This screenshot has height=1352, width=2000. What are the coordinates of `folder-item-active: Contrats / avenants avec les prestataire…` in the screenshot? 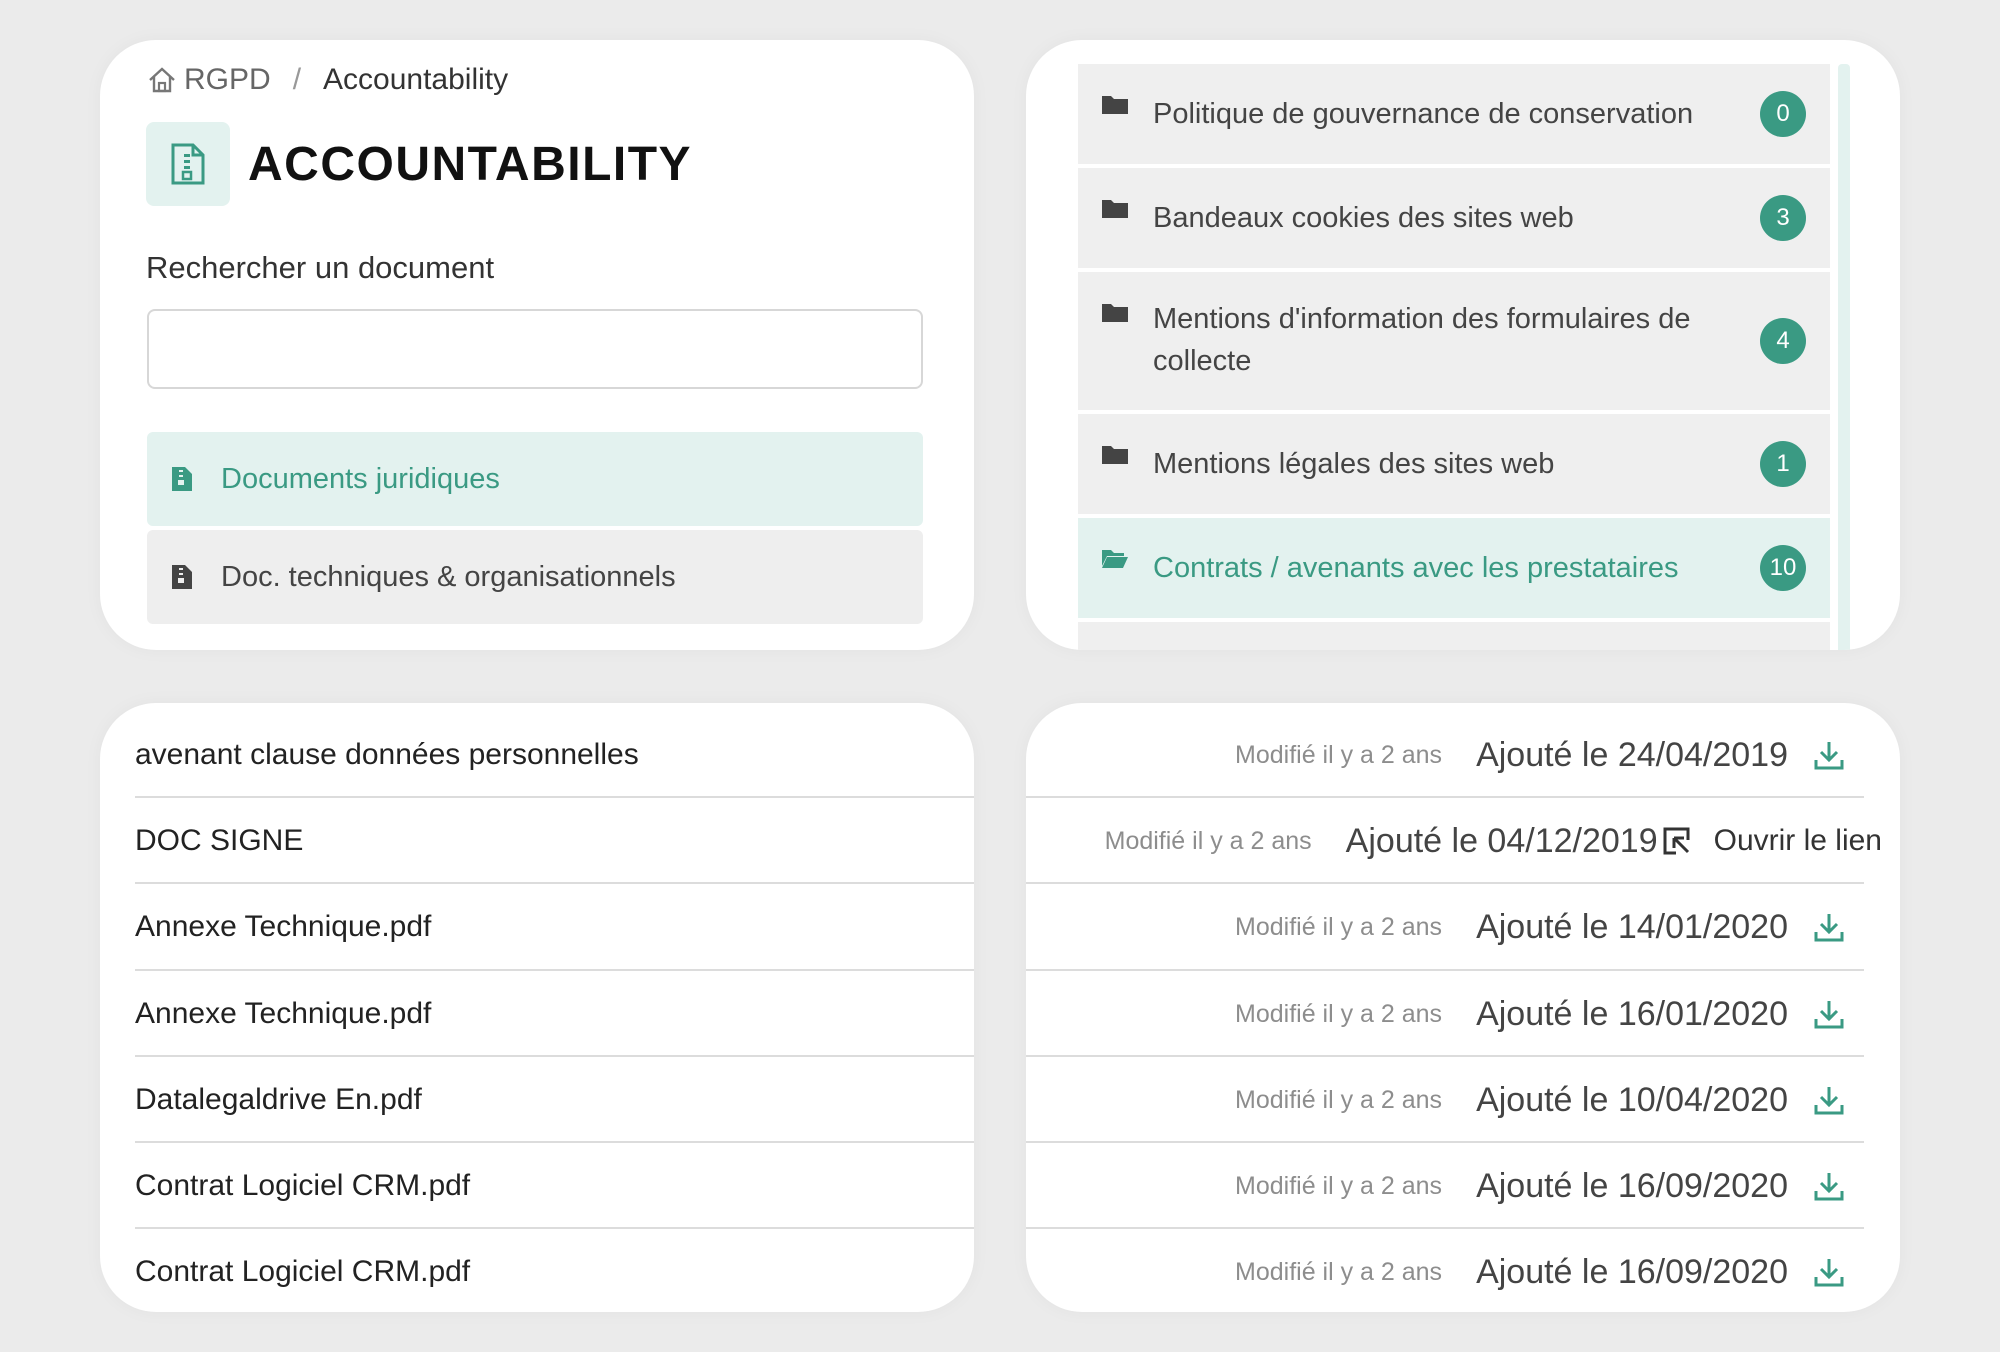 It's located at (1454, 568).